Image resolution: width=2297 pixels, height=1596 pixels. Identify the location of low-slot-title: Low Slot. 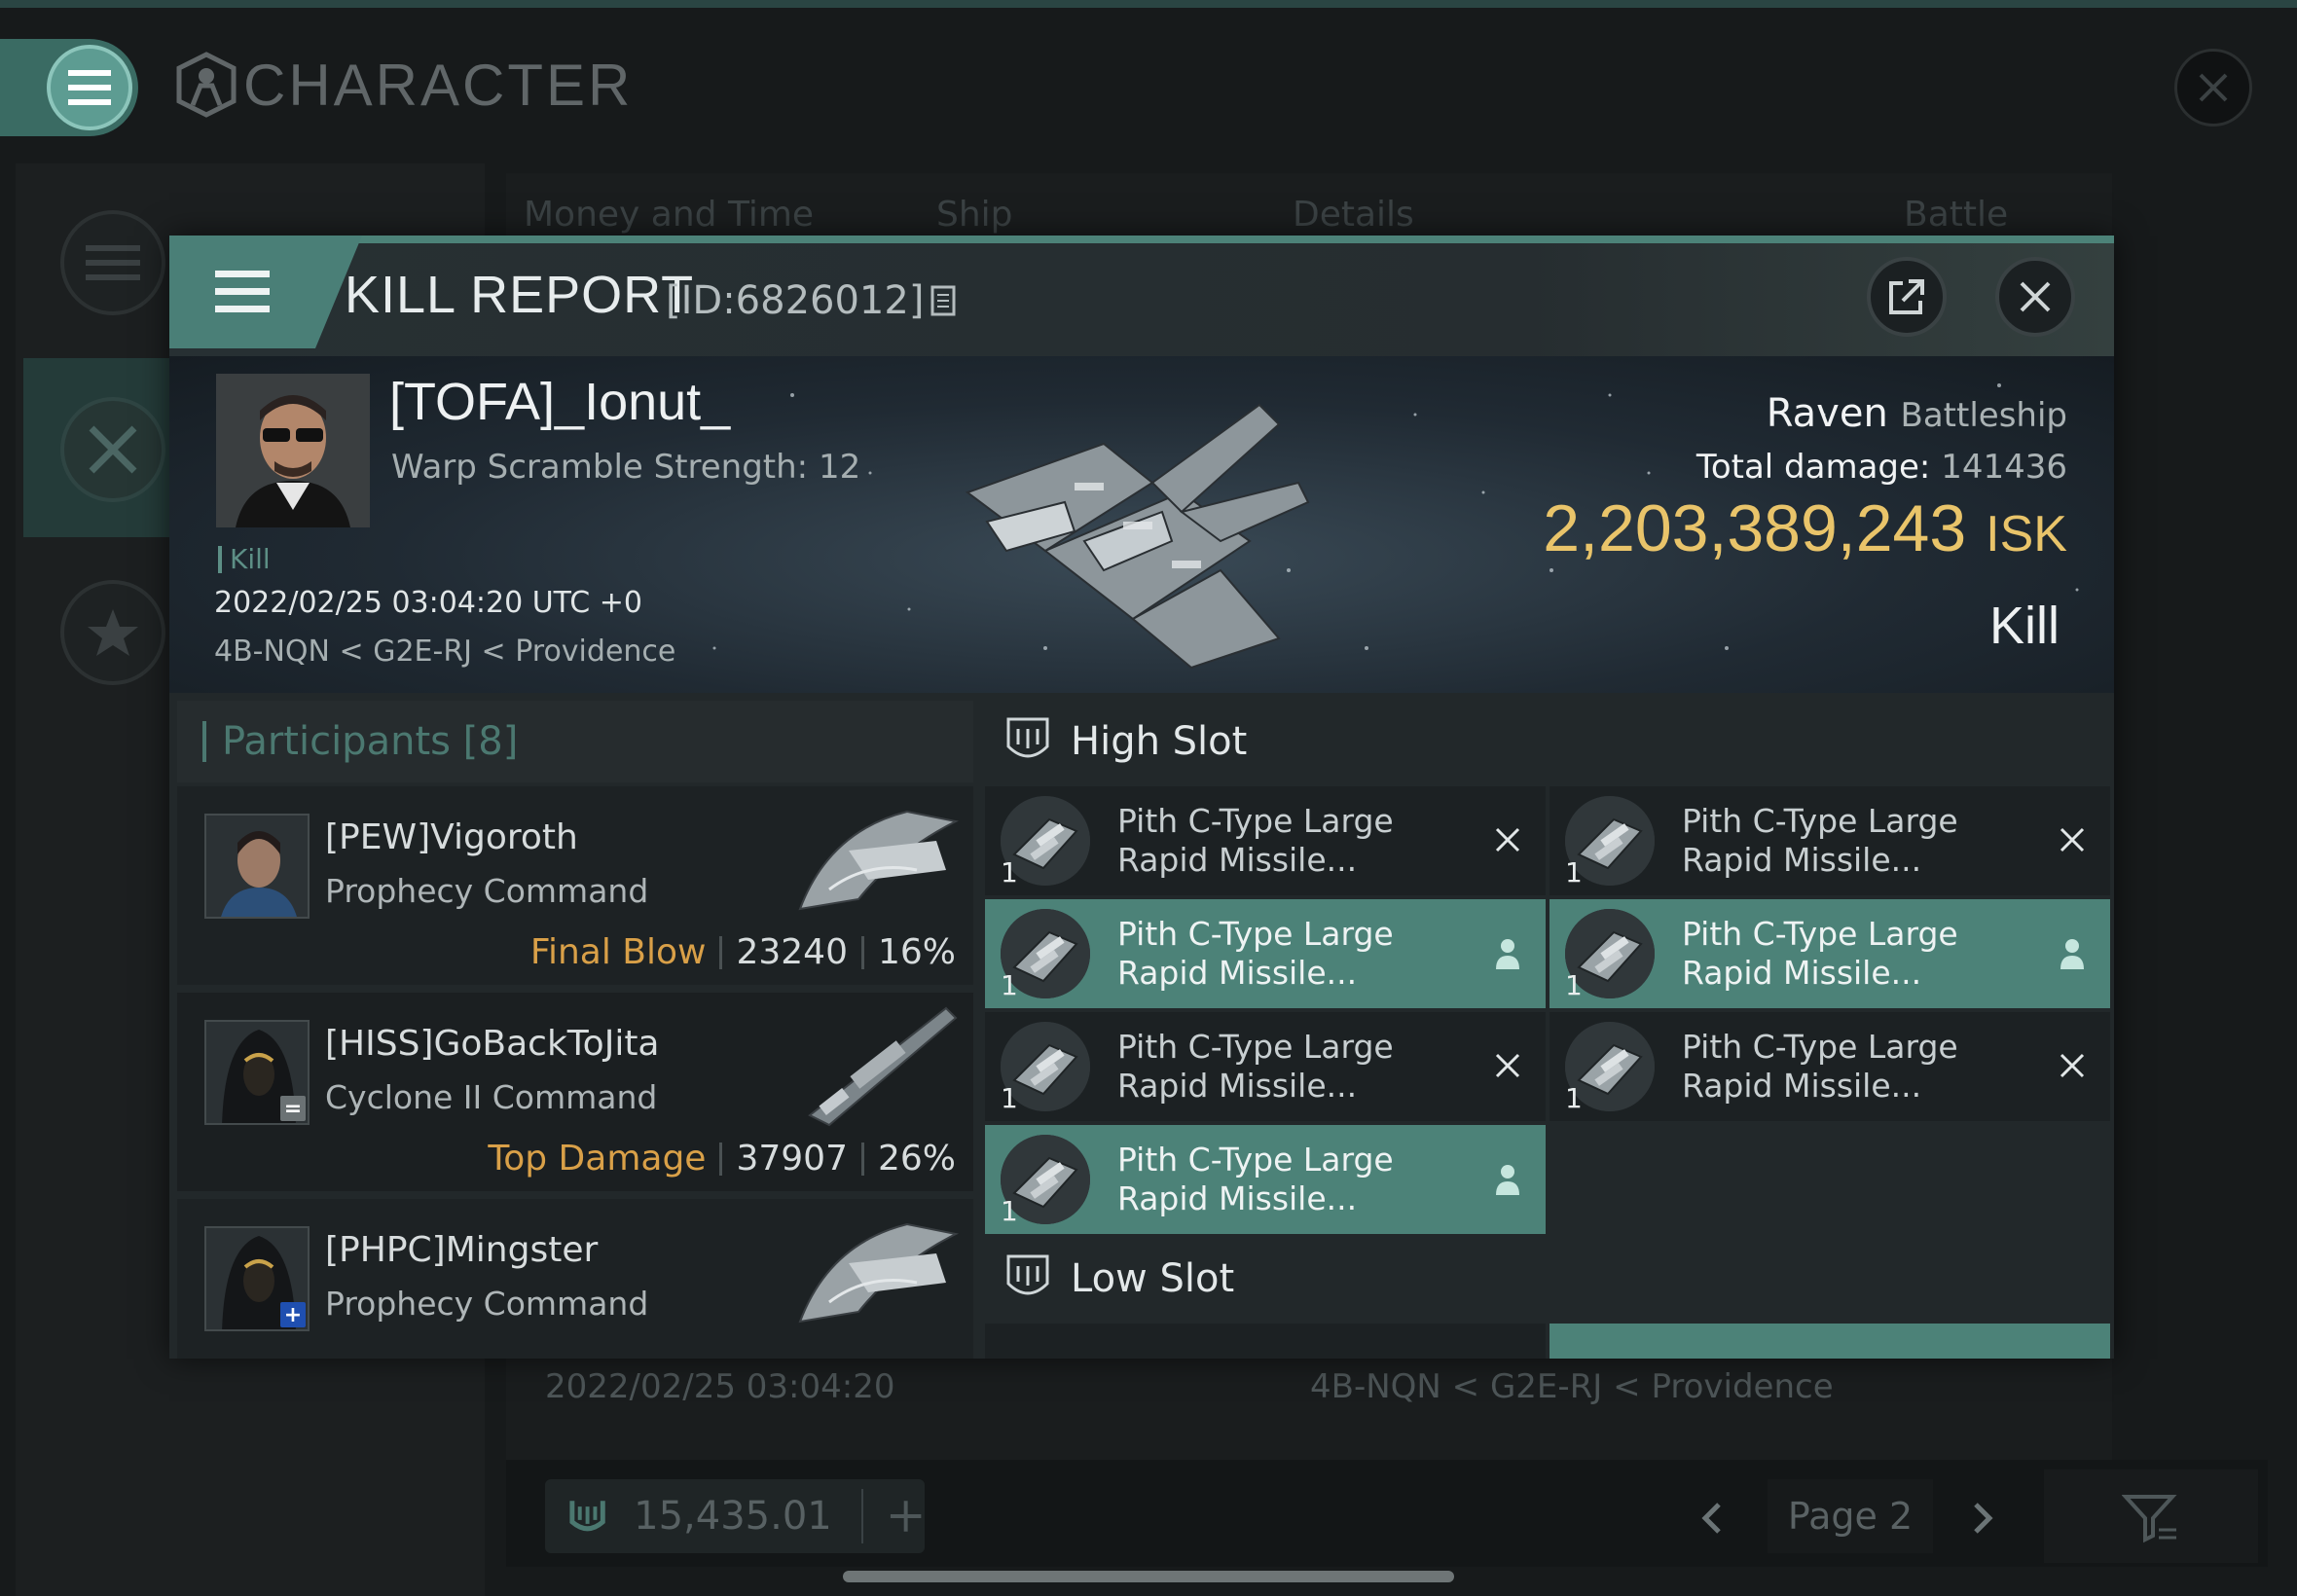
(1153, 1278).